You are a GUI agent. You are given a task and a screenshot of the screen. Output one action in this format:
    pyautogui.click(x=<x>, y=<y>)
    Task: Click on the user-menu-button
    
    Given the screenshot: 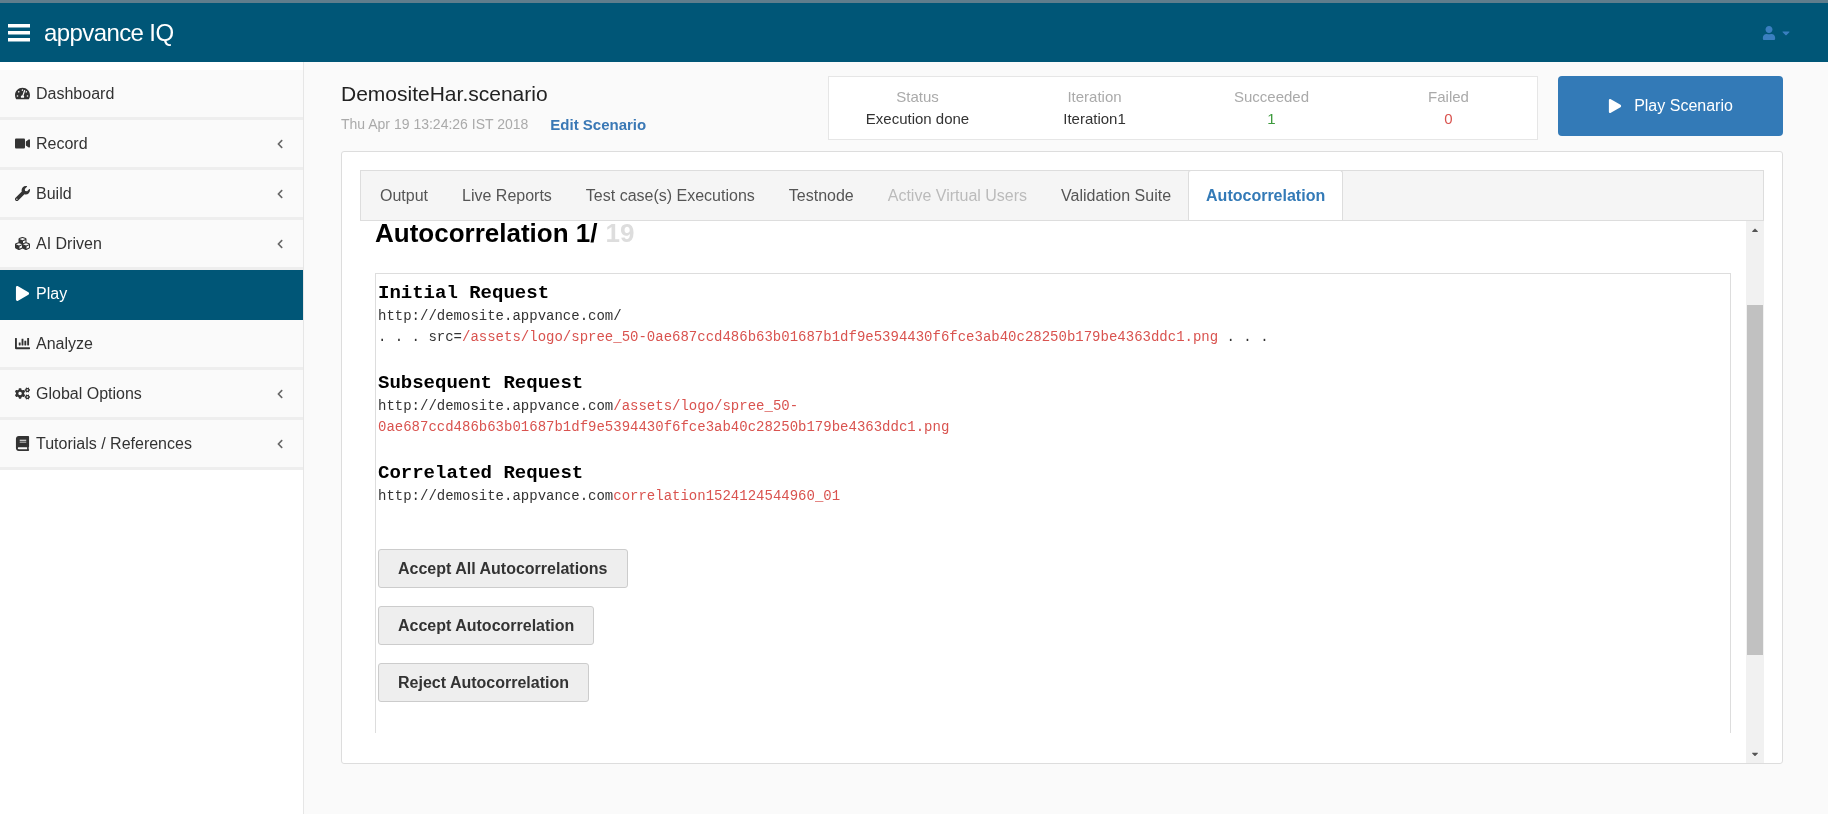 What is the action you would take?
    pyautogui.click(x=1777, y=32)
    